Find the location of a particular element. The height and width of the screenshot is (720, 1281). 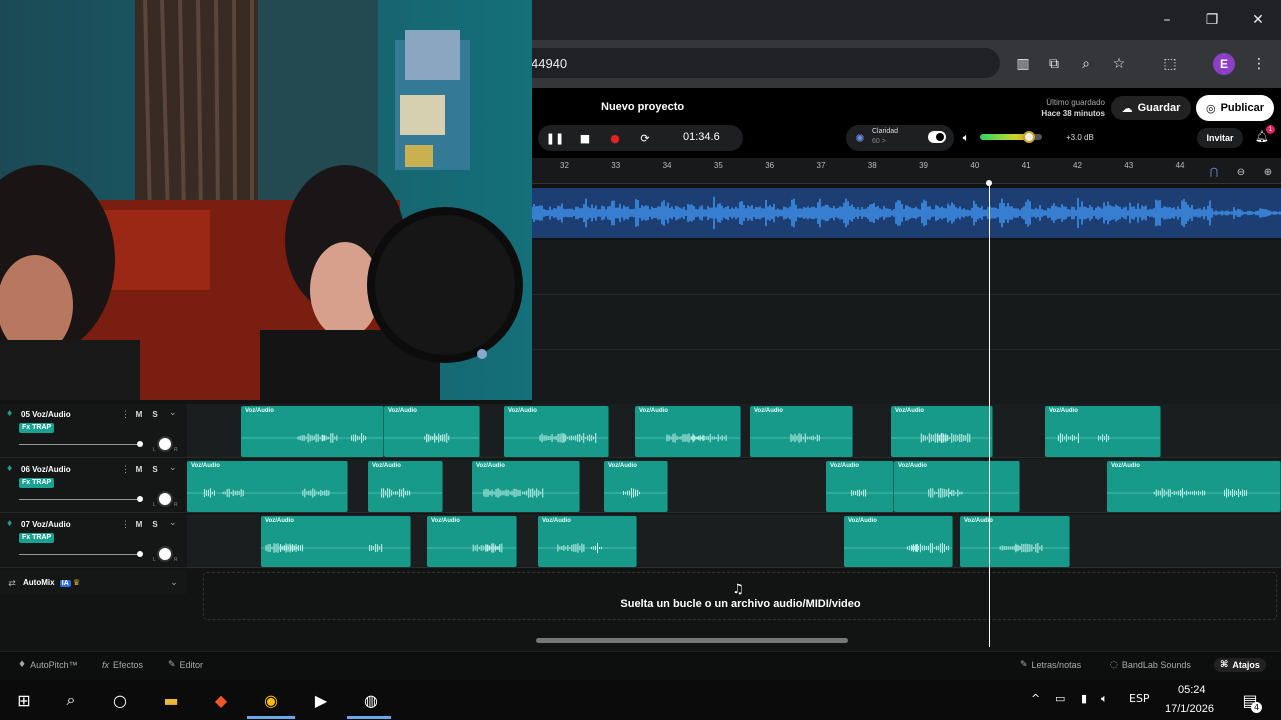

horizontal-scrollbar is located at coordinates (692, 640).